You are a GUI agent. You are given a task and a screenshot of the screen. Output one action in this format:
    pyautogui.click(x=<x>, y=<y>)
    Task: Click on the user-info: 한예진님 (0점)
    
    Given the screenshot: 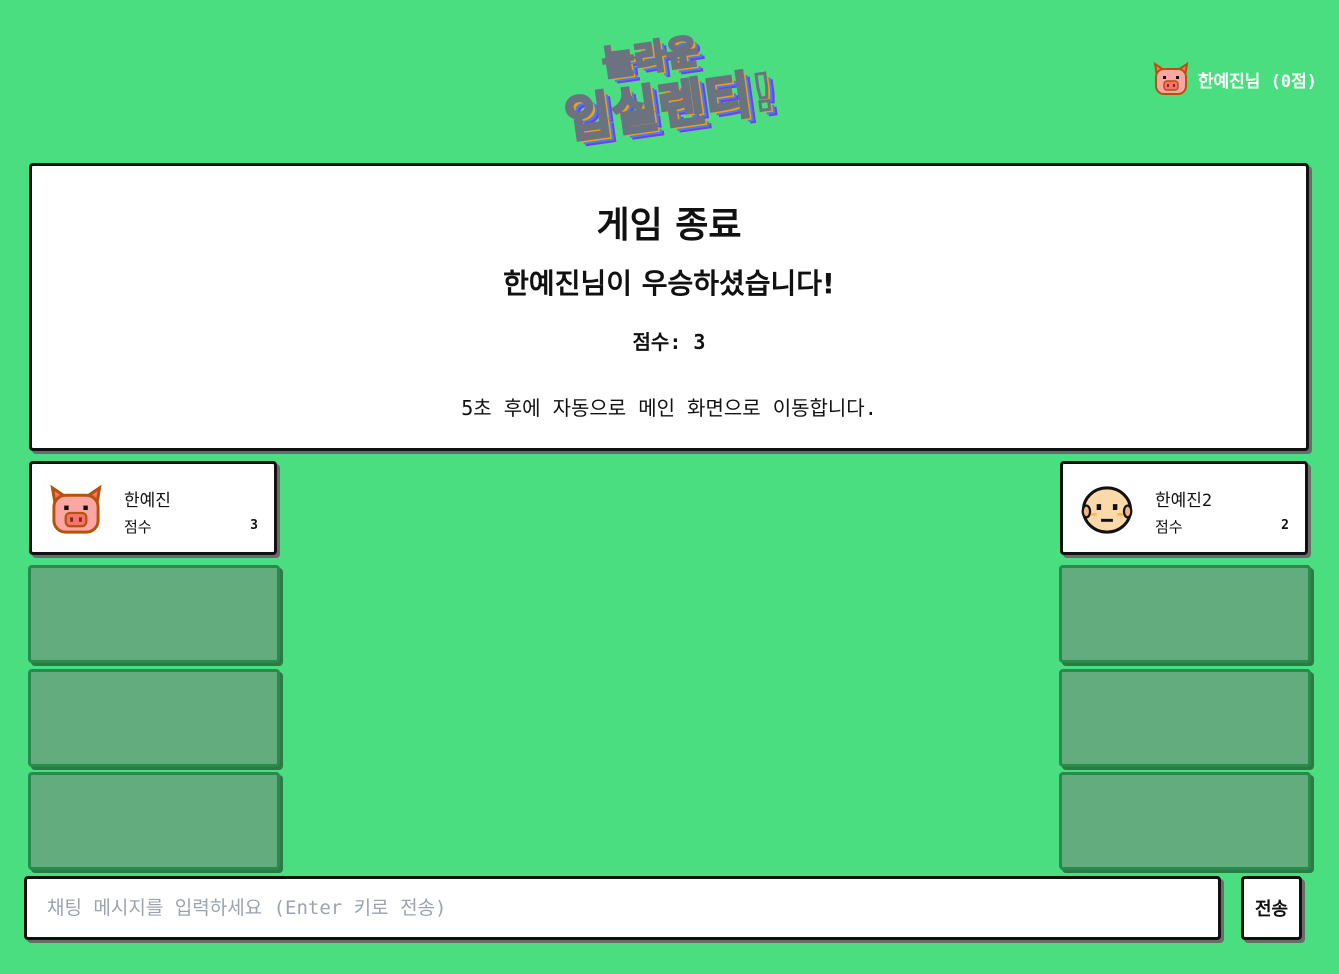 What is the action you would take?
    pyautogui.click(x=1234, y=79)
    